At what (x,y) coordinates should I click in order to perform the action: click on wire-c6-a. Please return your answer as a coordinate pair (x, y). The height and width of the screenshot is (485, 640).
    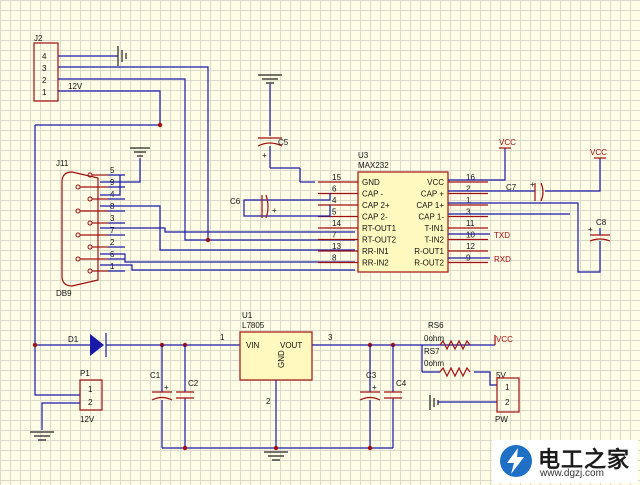
    Looking at the image, I should click on (287, 199).